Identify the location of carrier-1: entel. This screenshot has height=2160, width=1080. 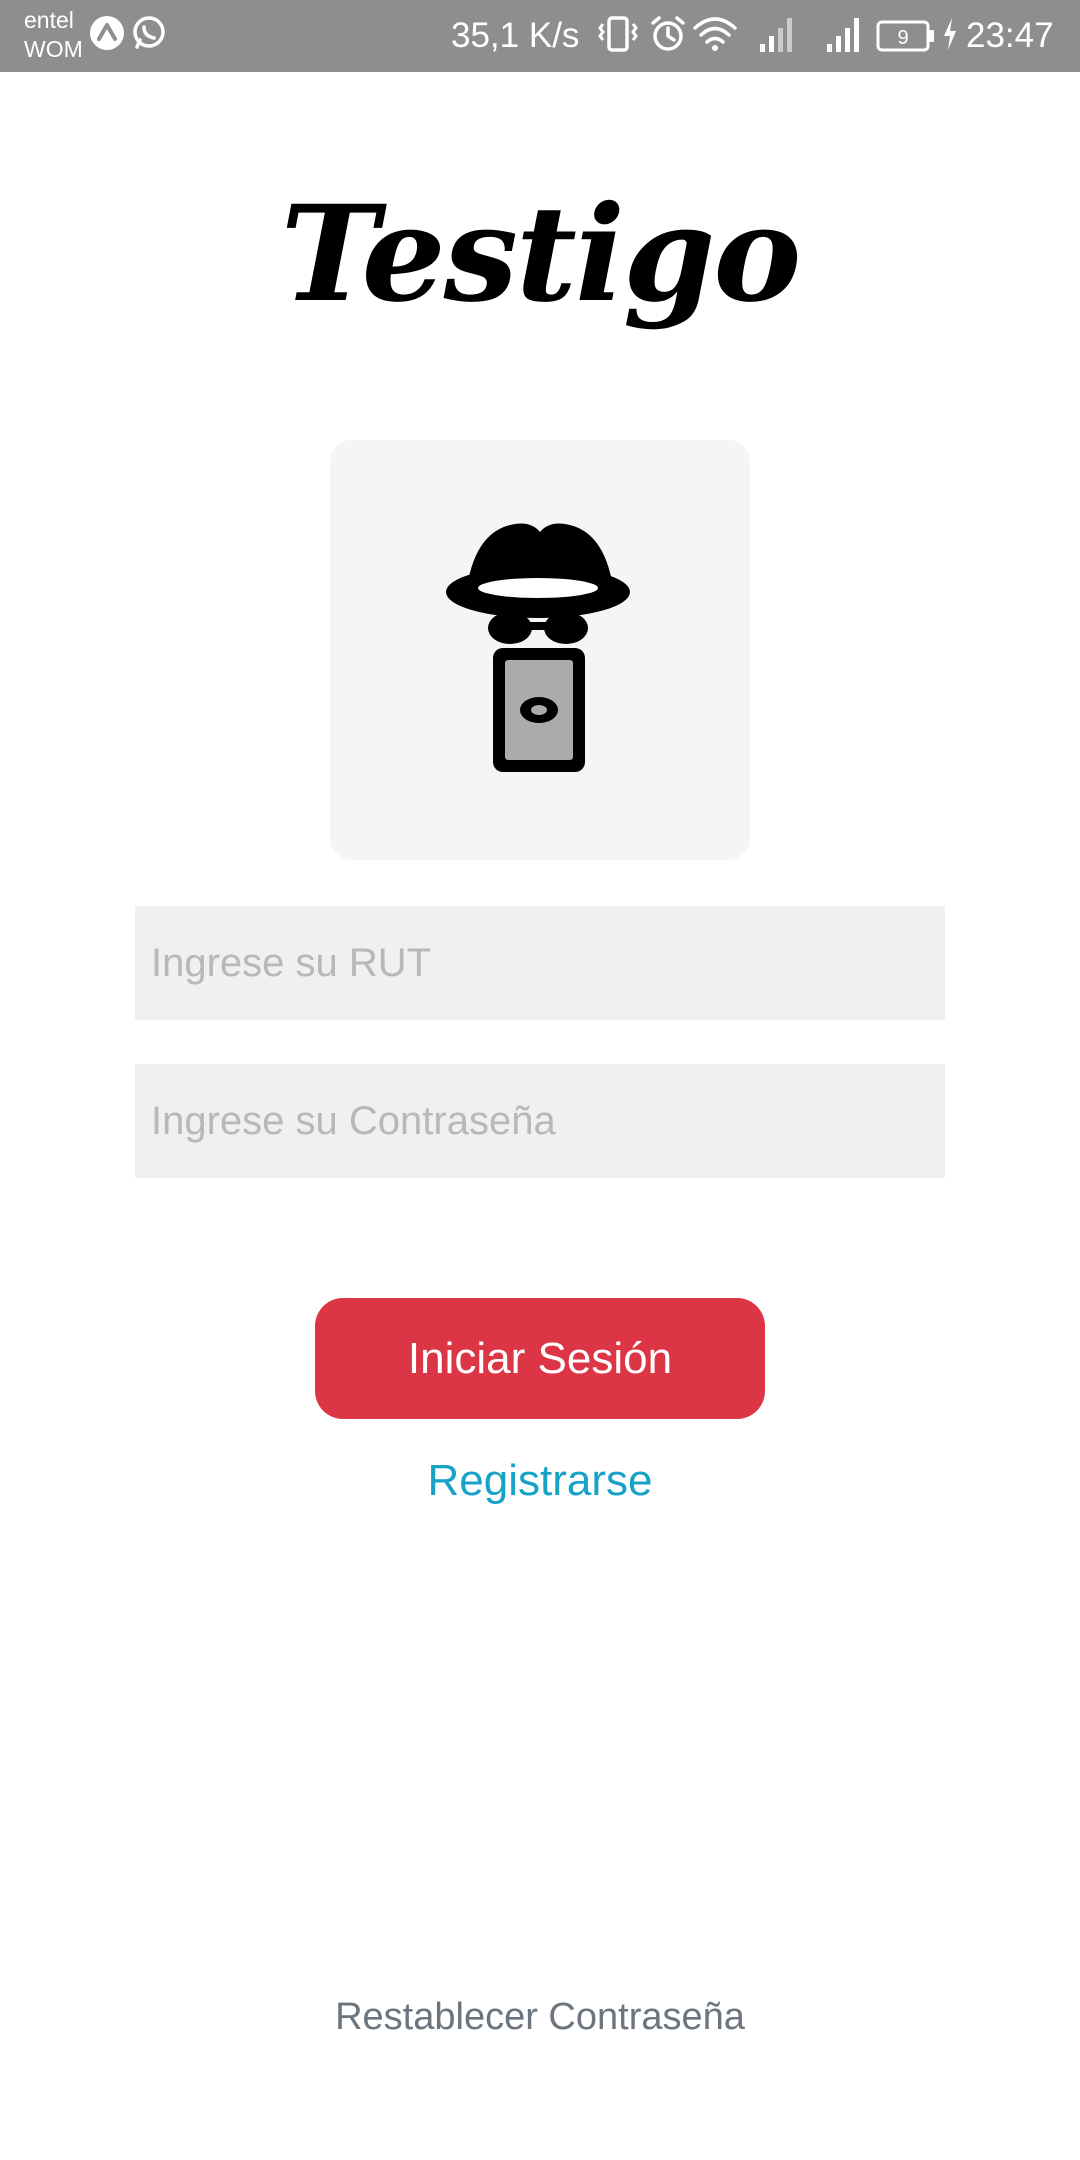
(49, 20).